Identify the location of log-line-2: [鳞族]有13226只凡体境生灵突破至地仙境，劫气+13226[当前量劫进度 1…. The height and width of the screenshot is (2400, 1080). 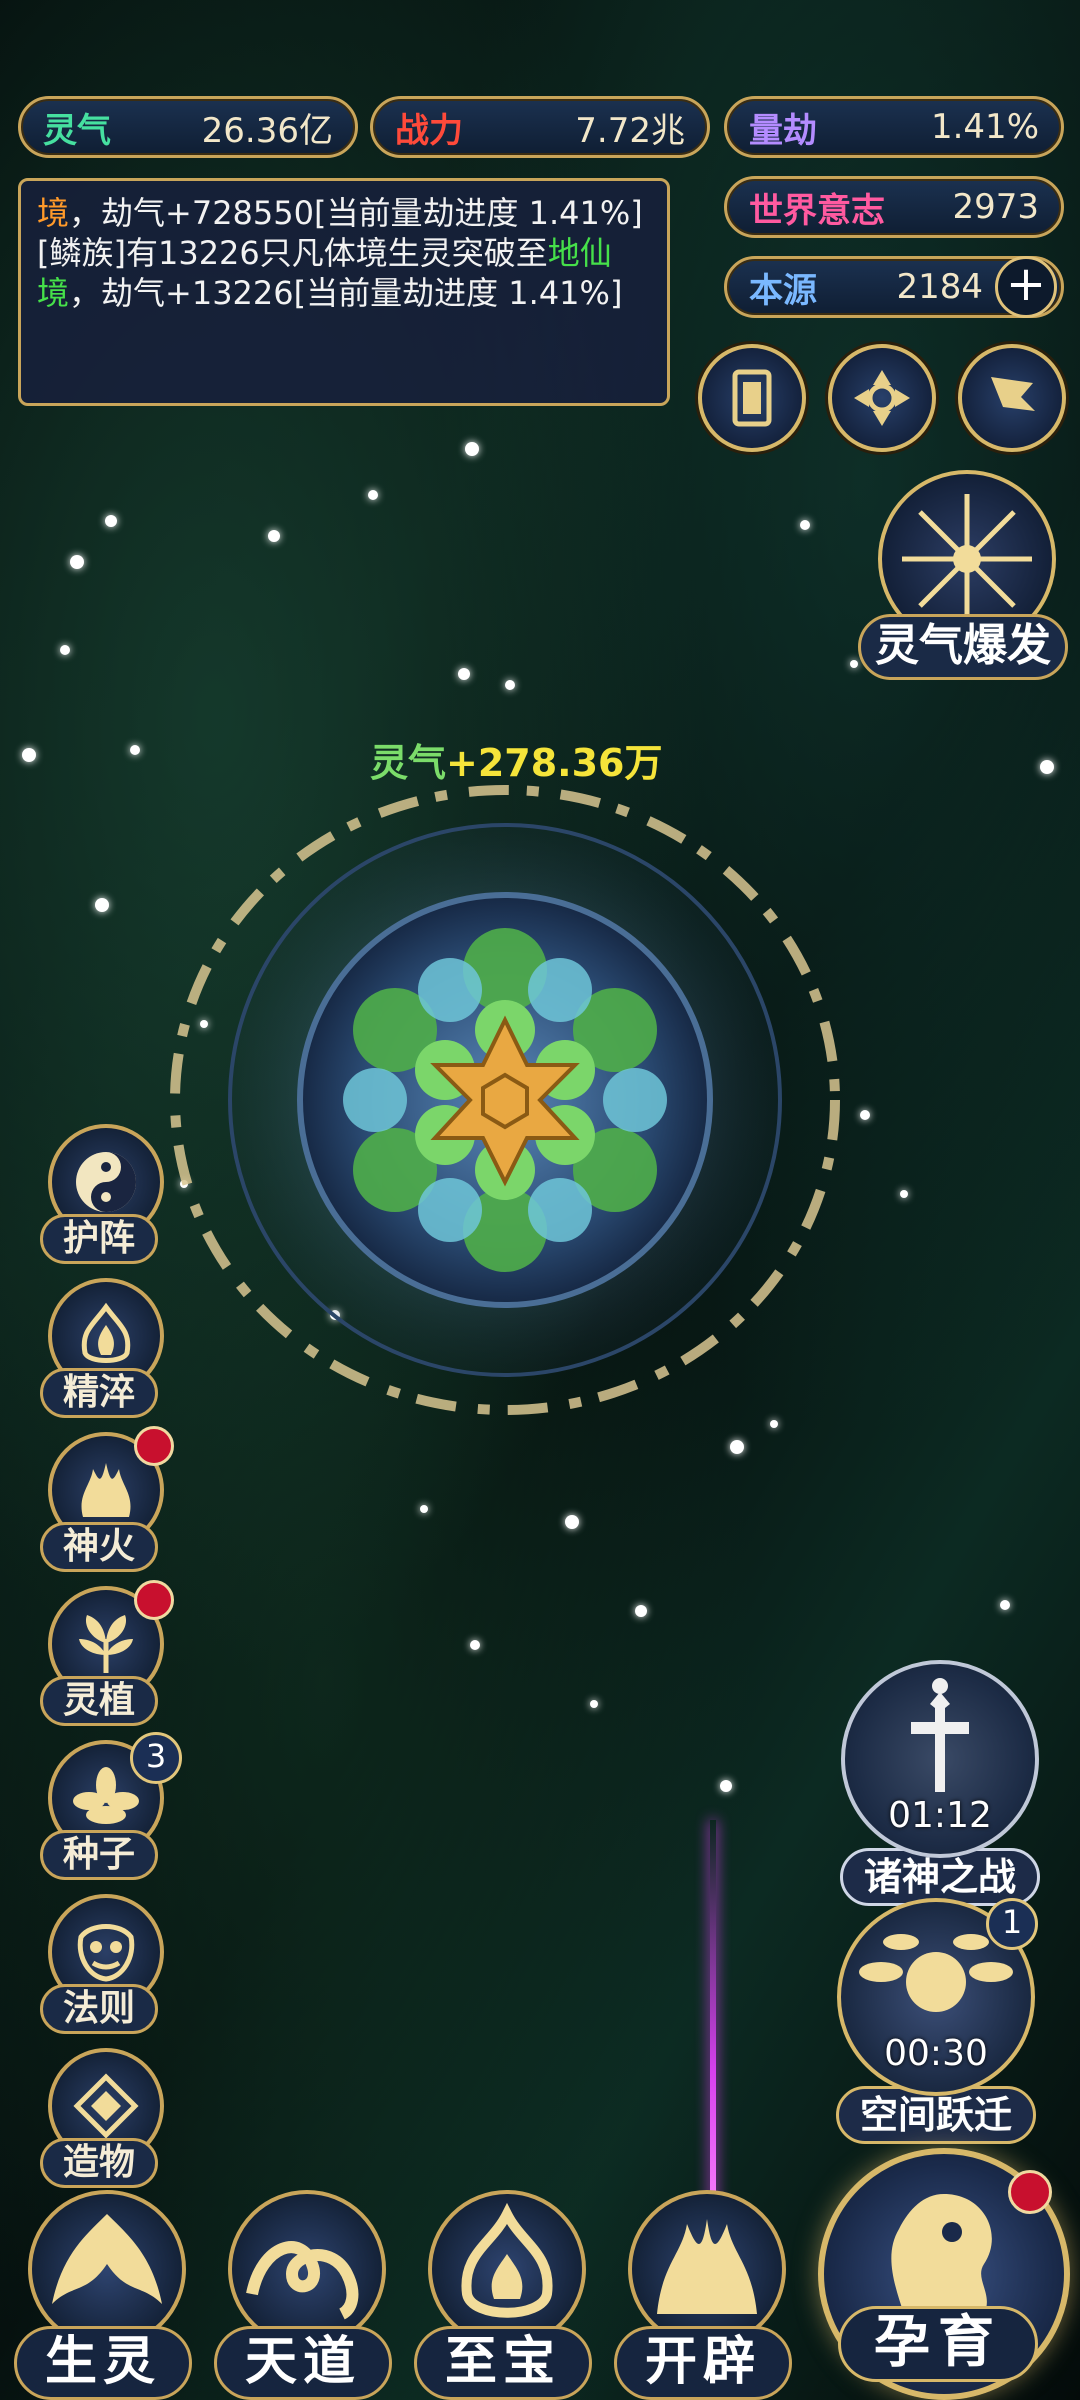
(330, 273).